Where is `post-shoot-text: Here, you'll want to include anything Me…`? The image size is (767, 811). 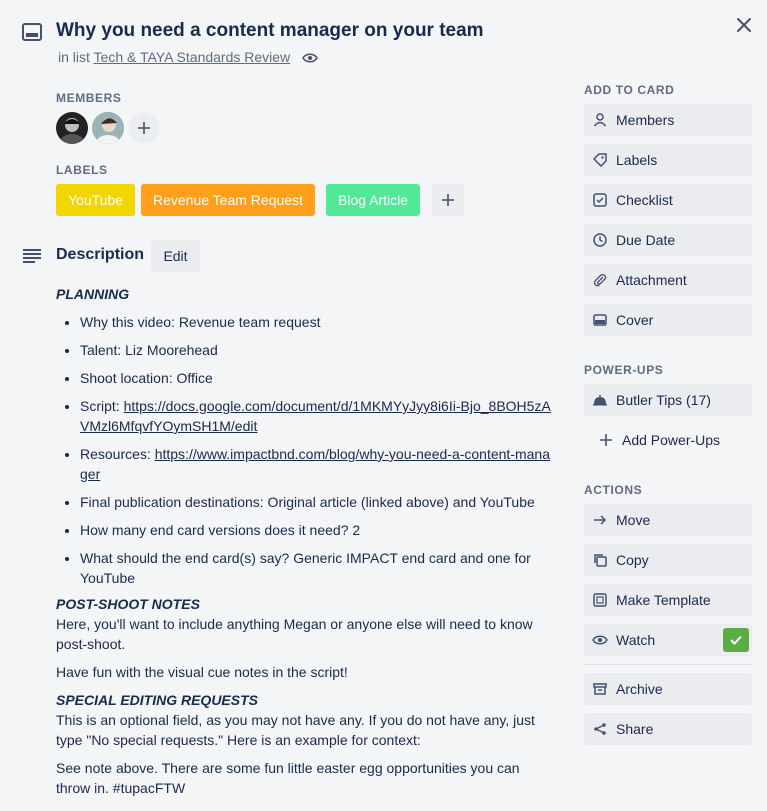 post-shoot-text: Here, you'll want to include anything Me… is located at coordinates (294, 634).